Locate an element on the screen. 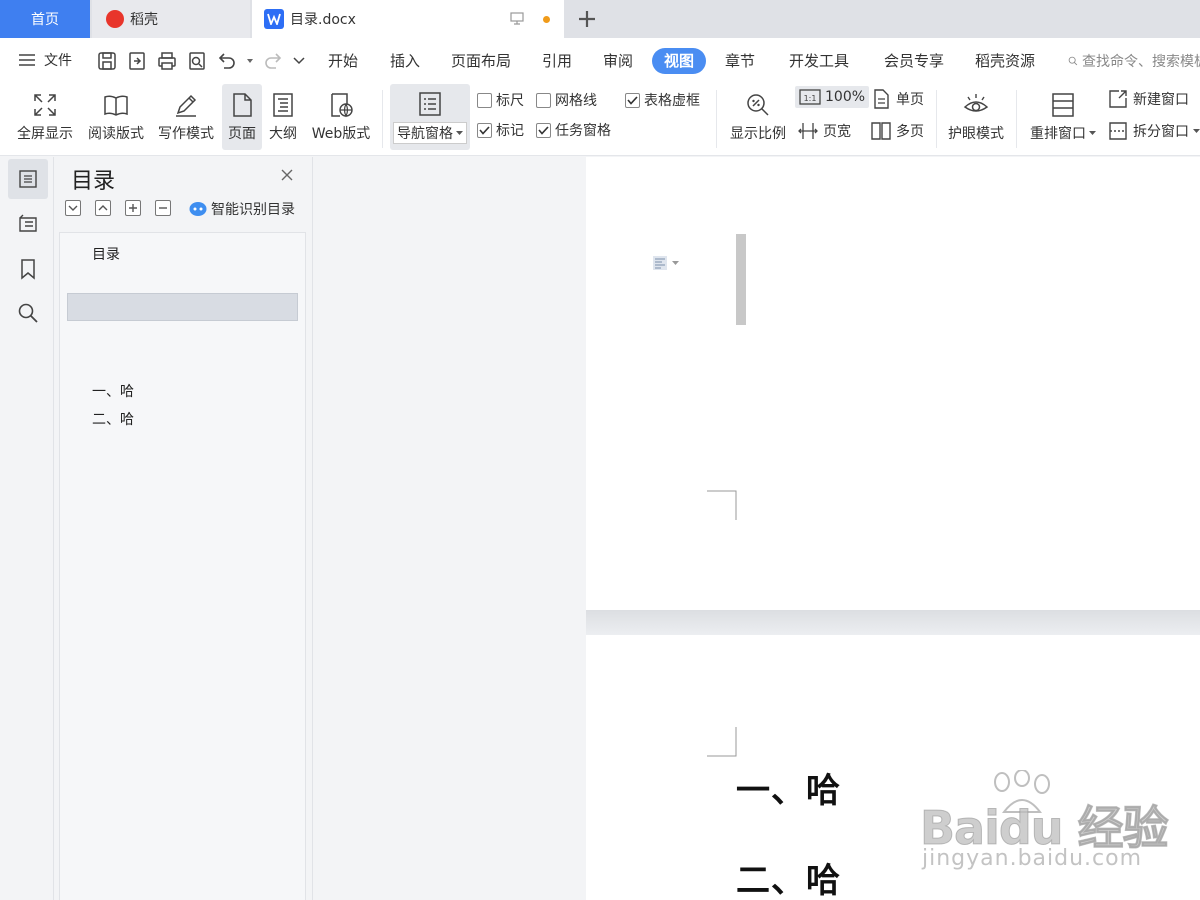 Image resolution: width=1200 pixels, height=900 pixels. print-preview-icon is located at coordinates (197, 61).